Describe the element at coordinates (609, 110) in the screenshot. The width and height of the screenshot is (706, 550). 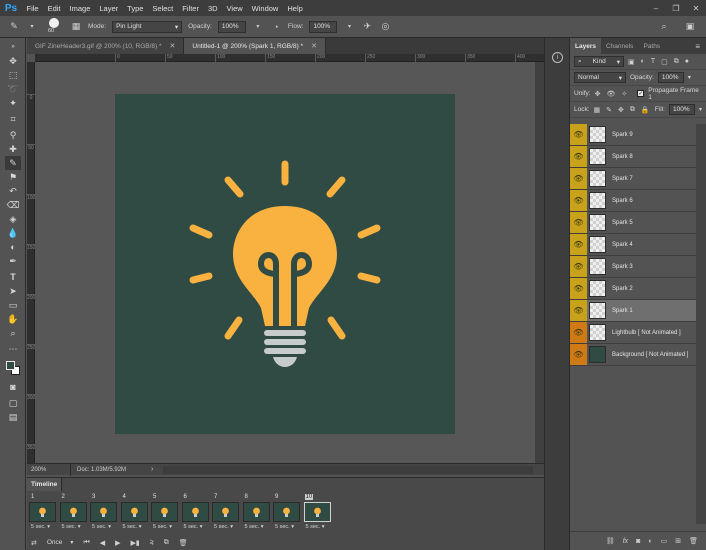
I see `lock-pixels-icon: ✎` at that location.